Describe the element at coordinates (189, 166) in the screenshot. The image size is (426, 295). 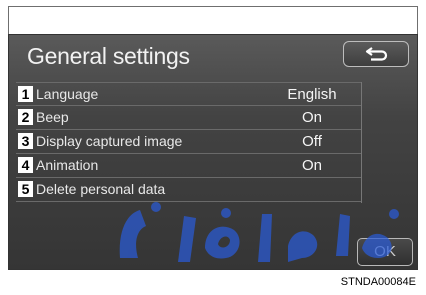
I see `setting-row-animation: 4 Animation On` at that location.